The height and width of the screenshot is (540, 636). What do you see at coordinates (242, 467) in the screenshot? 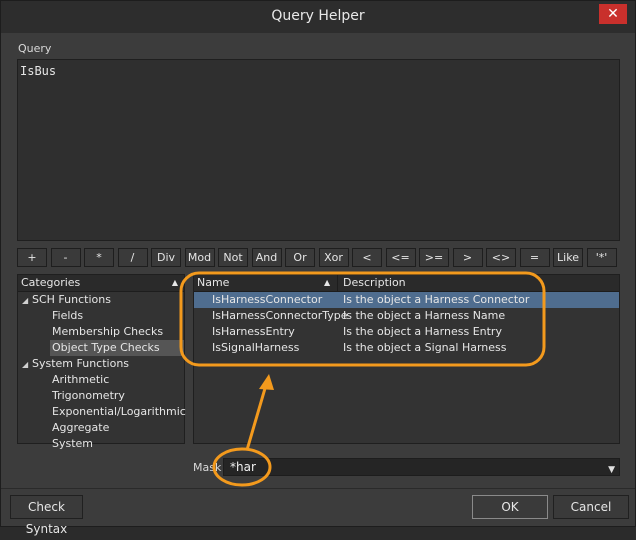
I see `callout-mask-highlight` at bounding box center [242, 467].